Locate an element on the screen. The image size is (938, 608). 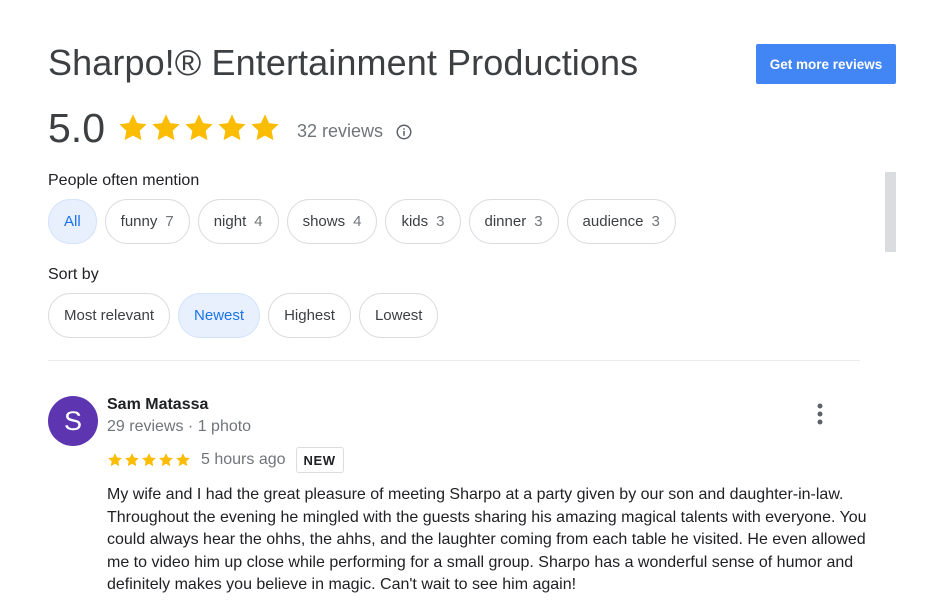
sort-chip-lowest: Lowest is located at coordinates (398, 315).